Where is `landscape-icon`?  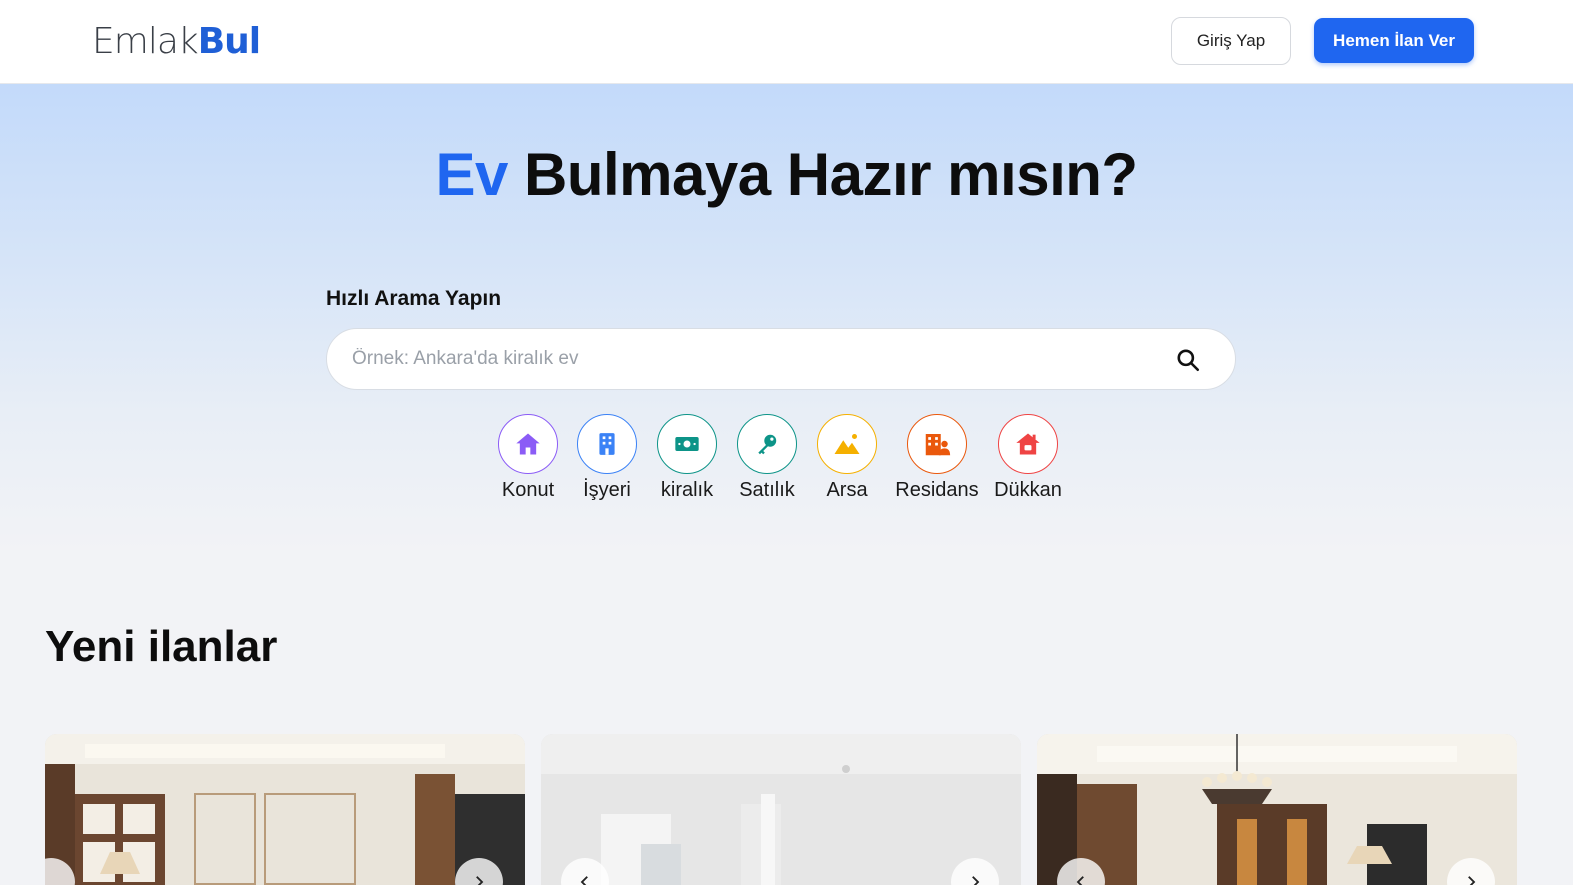
landscape-icon is located at coordinates (847, 444).